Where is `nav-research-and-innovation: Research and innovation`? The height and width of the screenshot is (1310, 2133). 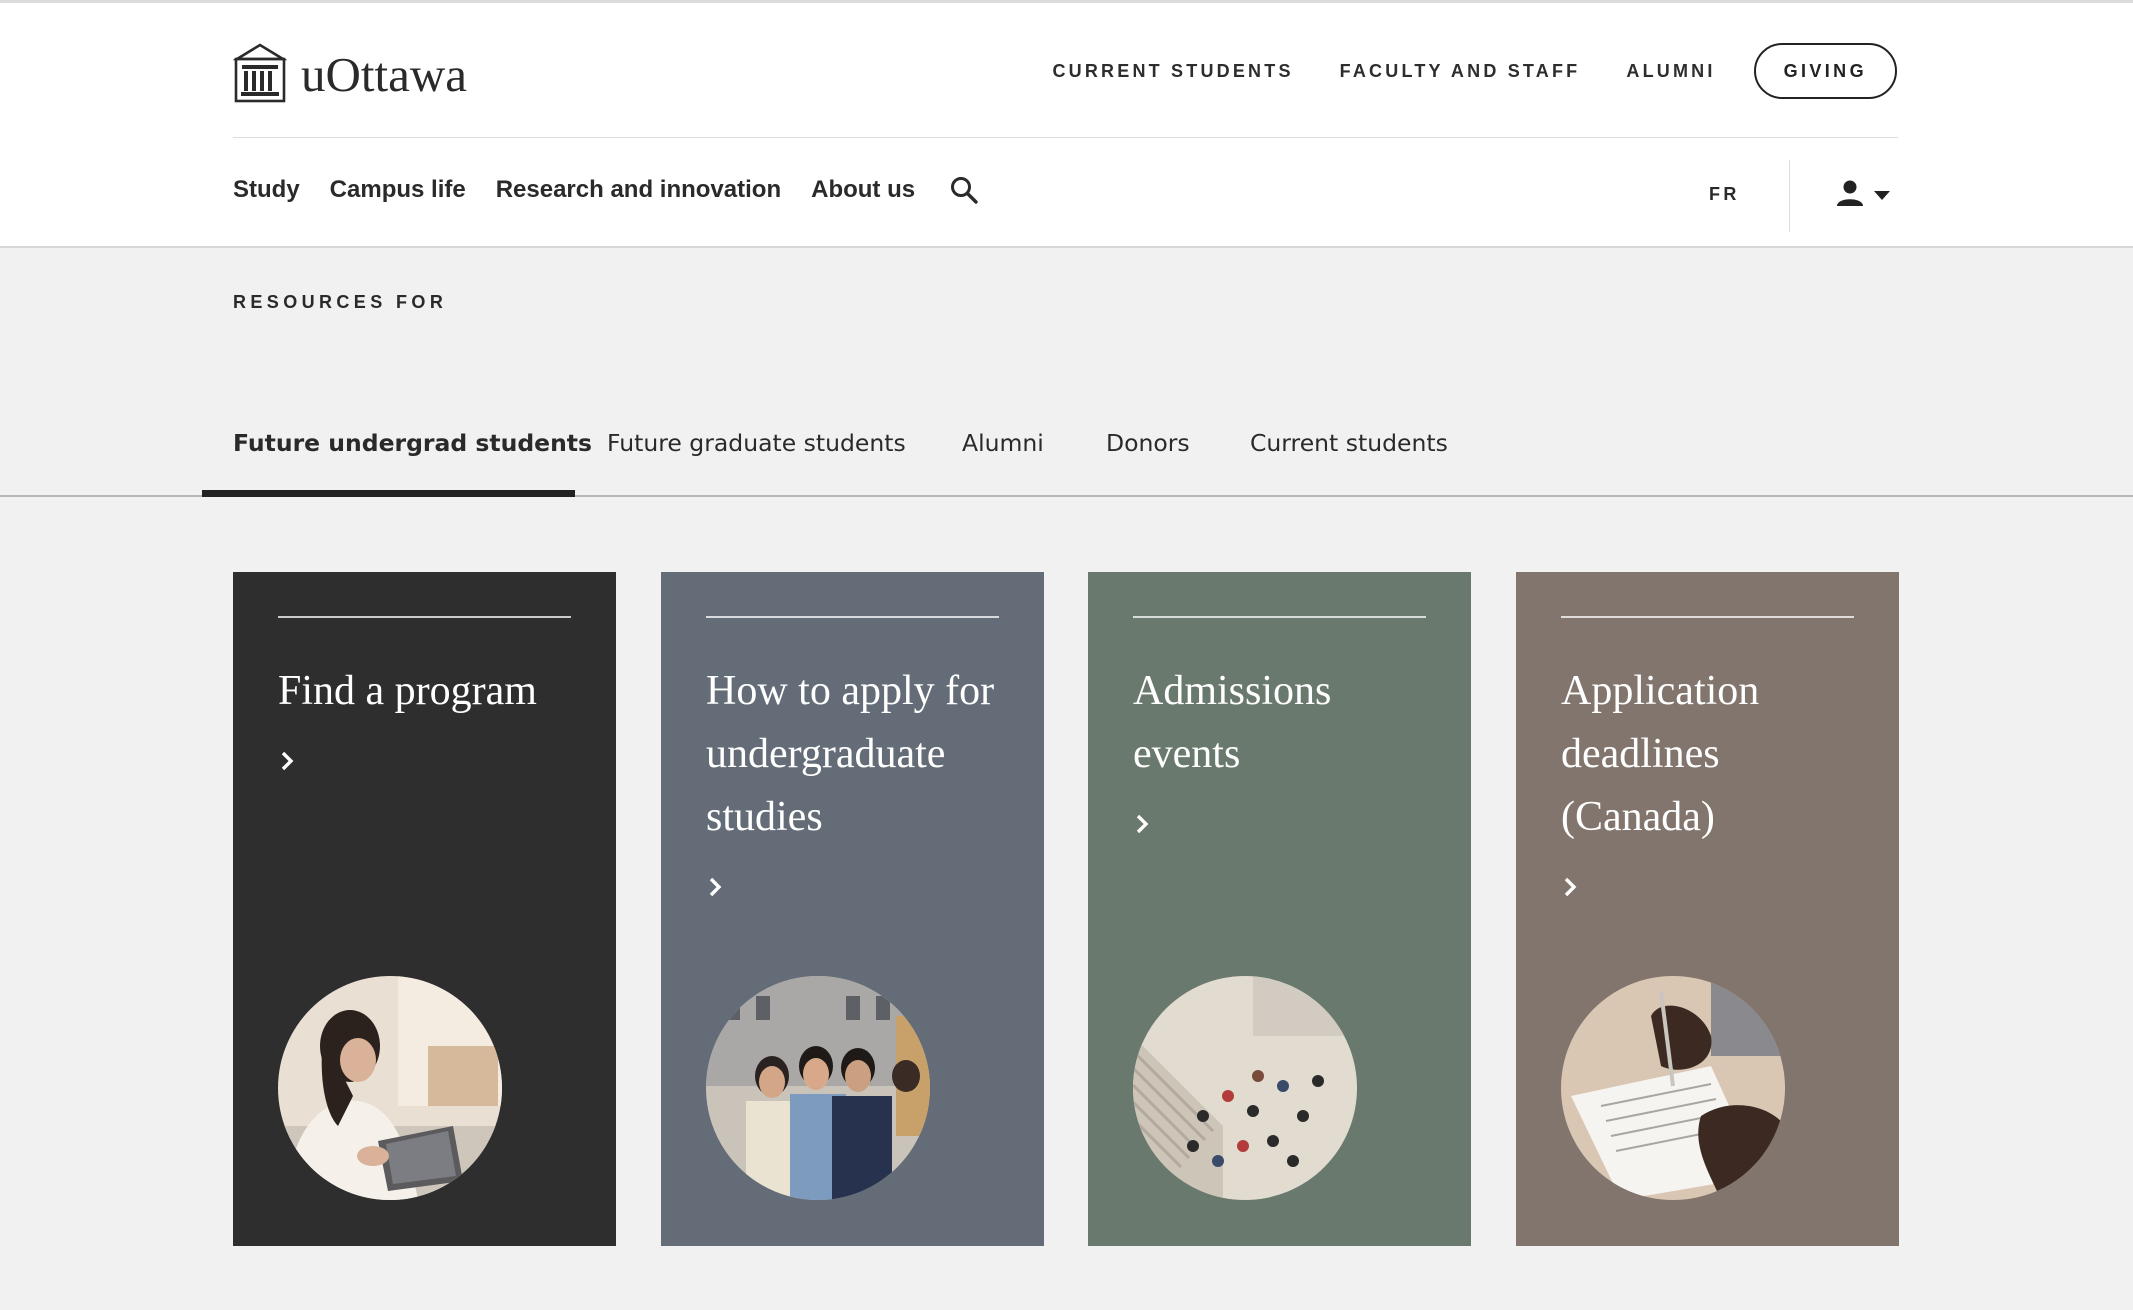 nav-research-and-innovation: Research and innovation is located at coordinates (638, 190).